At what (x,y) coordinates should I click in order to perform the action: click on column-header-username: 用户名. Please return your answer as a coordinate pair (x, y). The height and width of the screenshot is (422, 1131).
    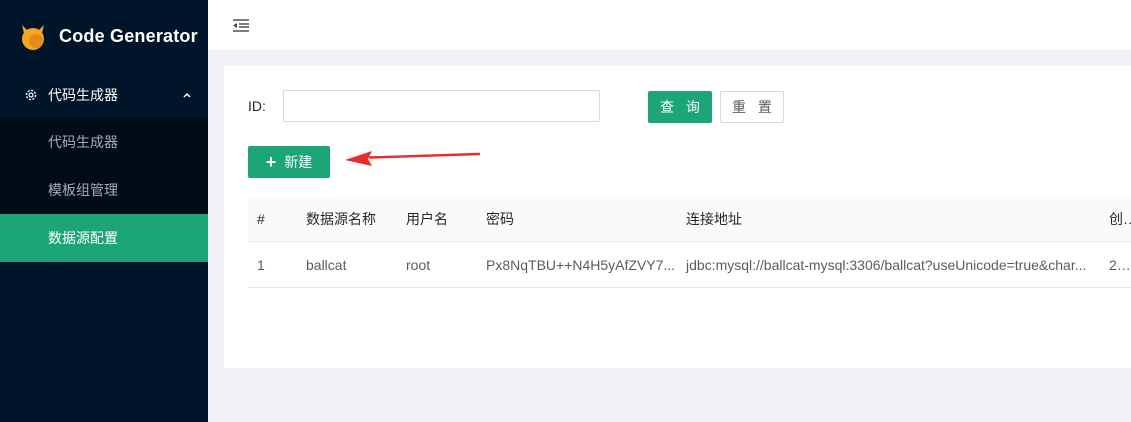
    Looking at the image, I should click on (427, 218).